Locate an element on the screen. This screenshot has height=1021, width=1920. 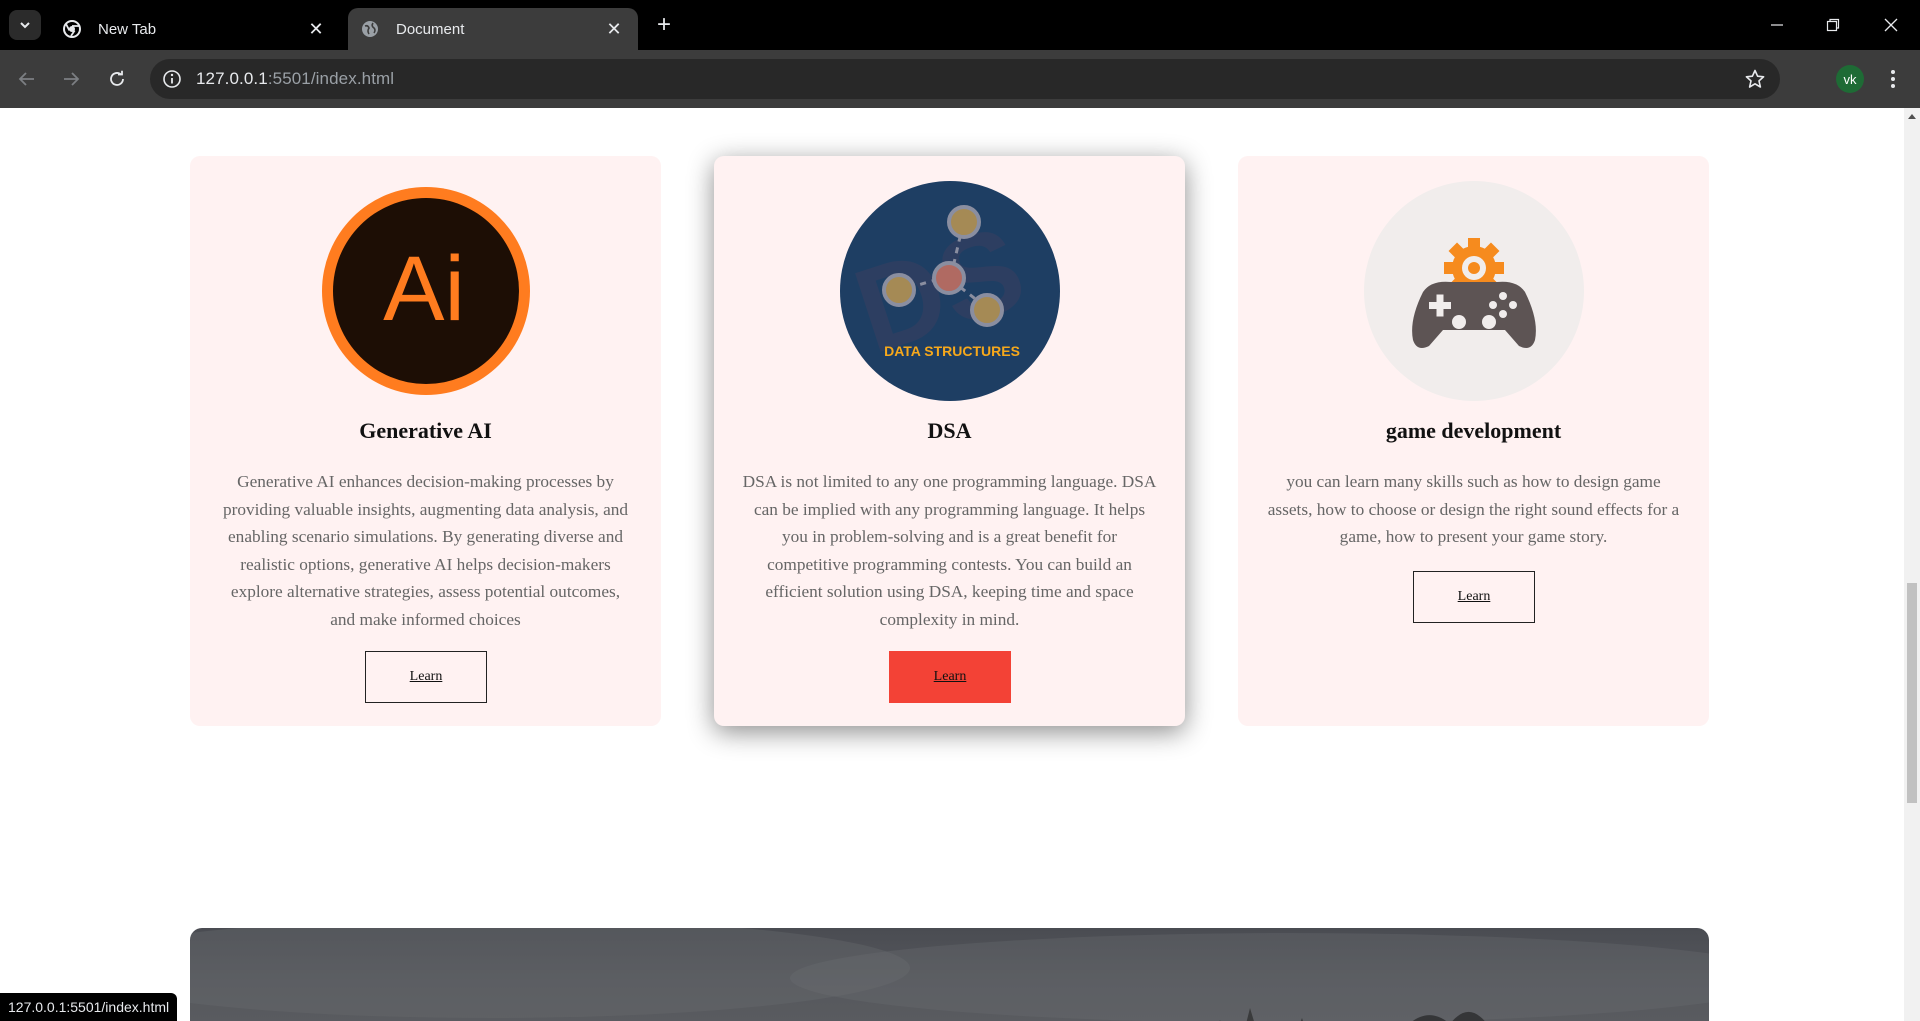
profile-avatar: vk is located at coordinates (1850, 79).